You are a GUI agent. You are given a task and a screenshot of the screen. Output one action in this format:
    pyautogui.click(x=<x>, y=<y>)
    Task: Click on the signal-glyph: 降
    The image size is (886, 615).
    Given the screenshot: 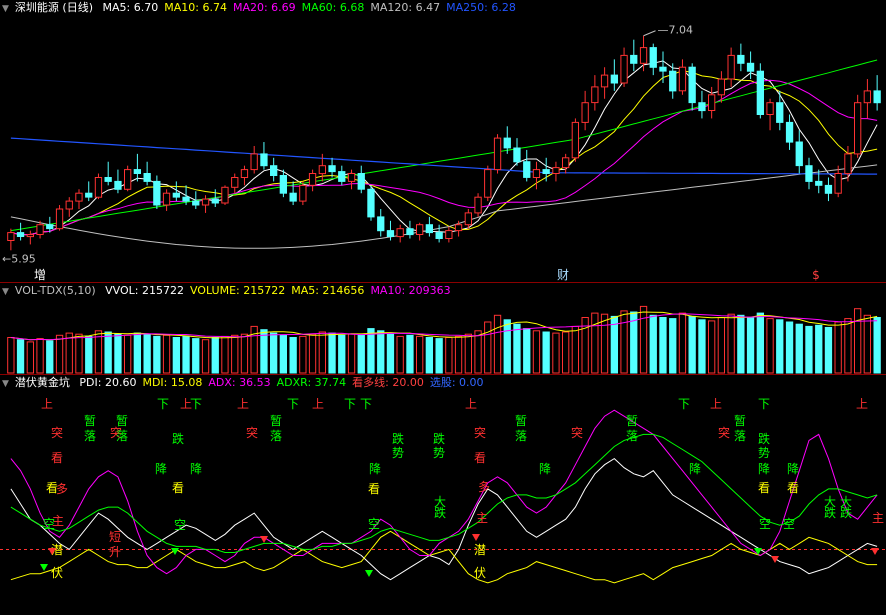 What is the action you would take?
    pyautogui.click(x=161, y=469)
    